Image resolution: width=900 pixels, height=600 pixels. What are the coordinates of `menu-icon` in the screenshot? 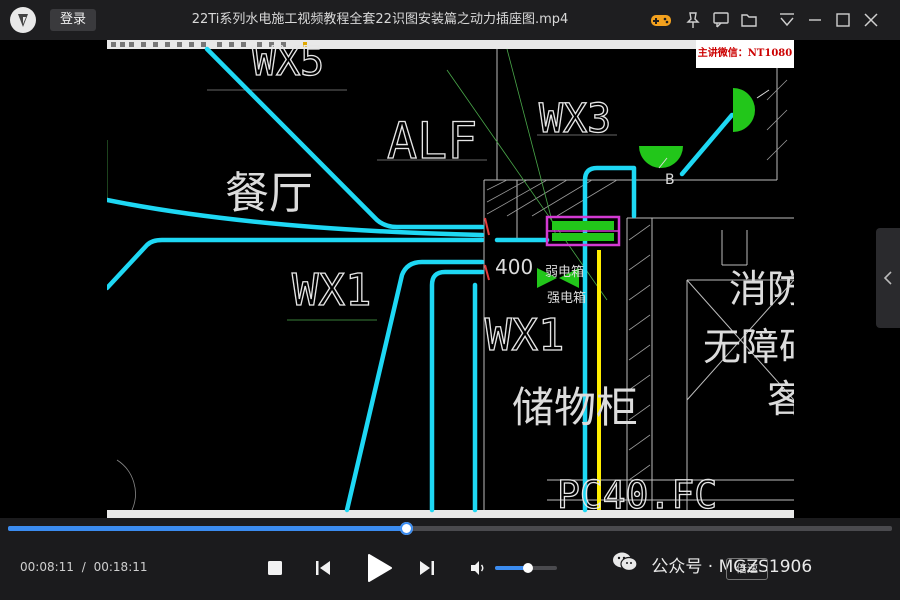 It's located at (787, 20).